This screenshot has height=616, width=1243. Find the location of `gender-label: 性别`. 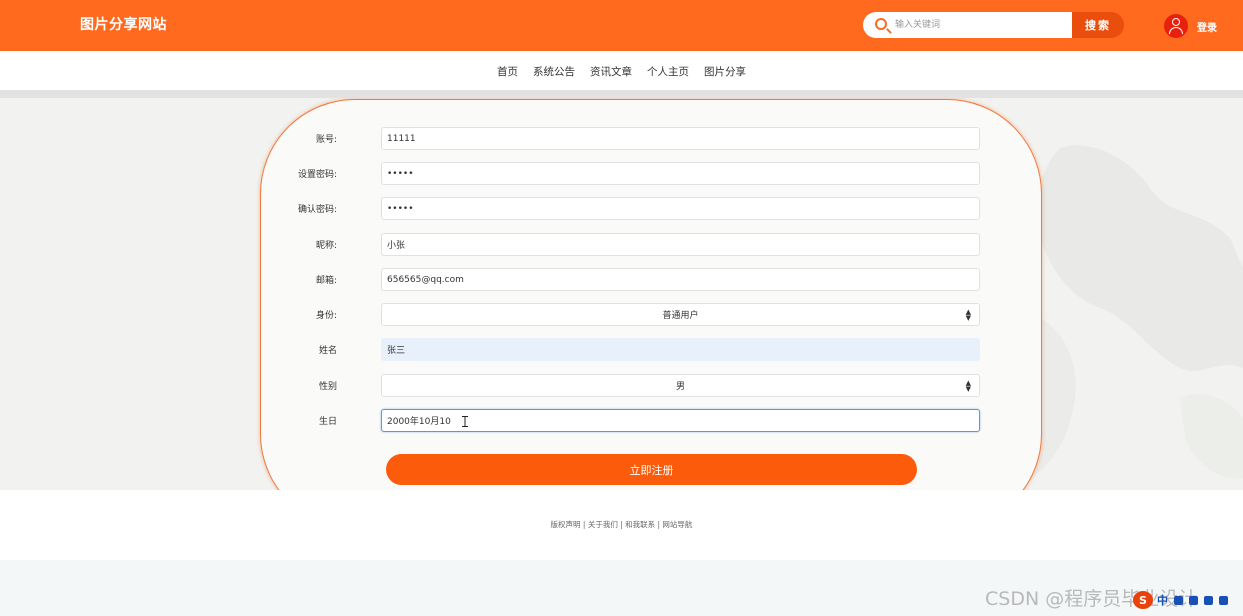

gender-label: 性别 is located at coordinates (327, 387).